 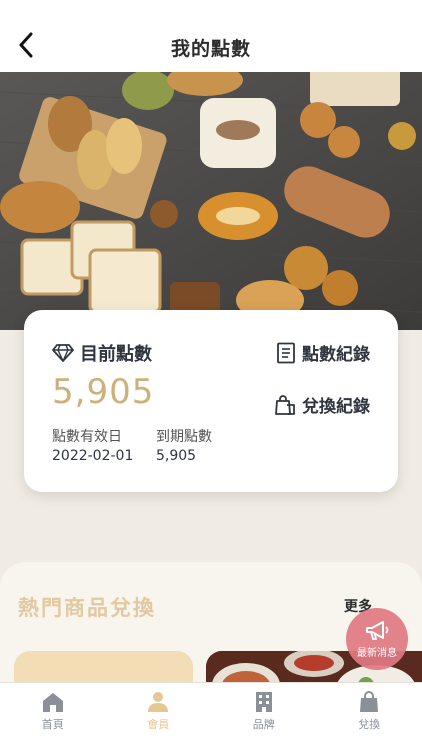 I want to click on chevron-left-icon, so click(x=26, y=45).